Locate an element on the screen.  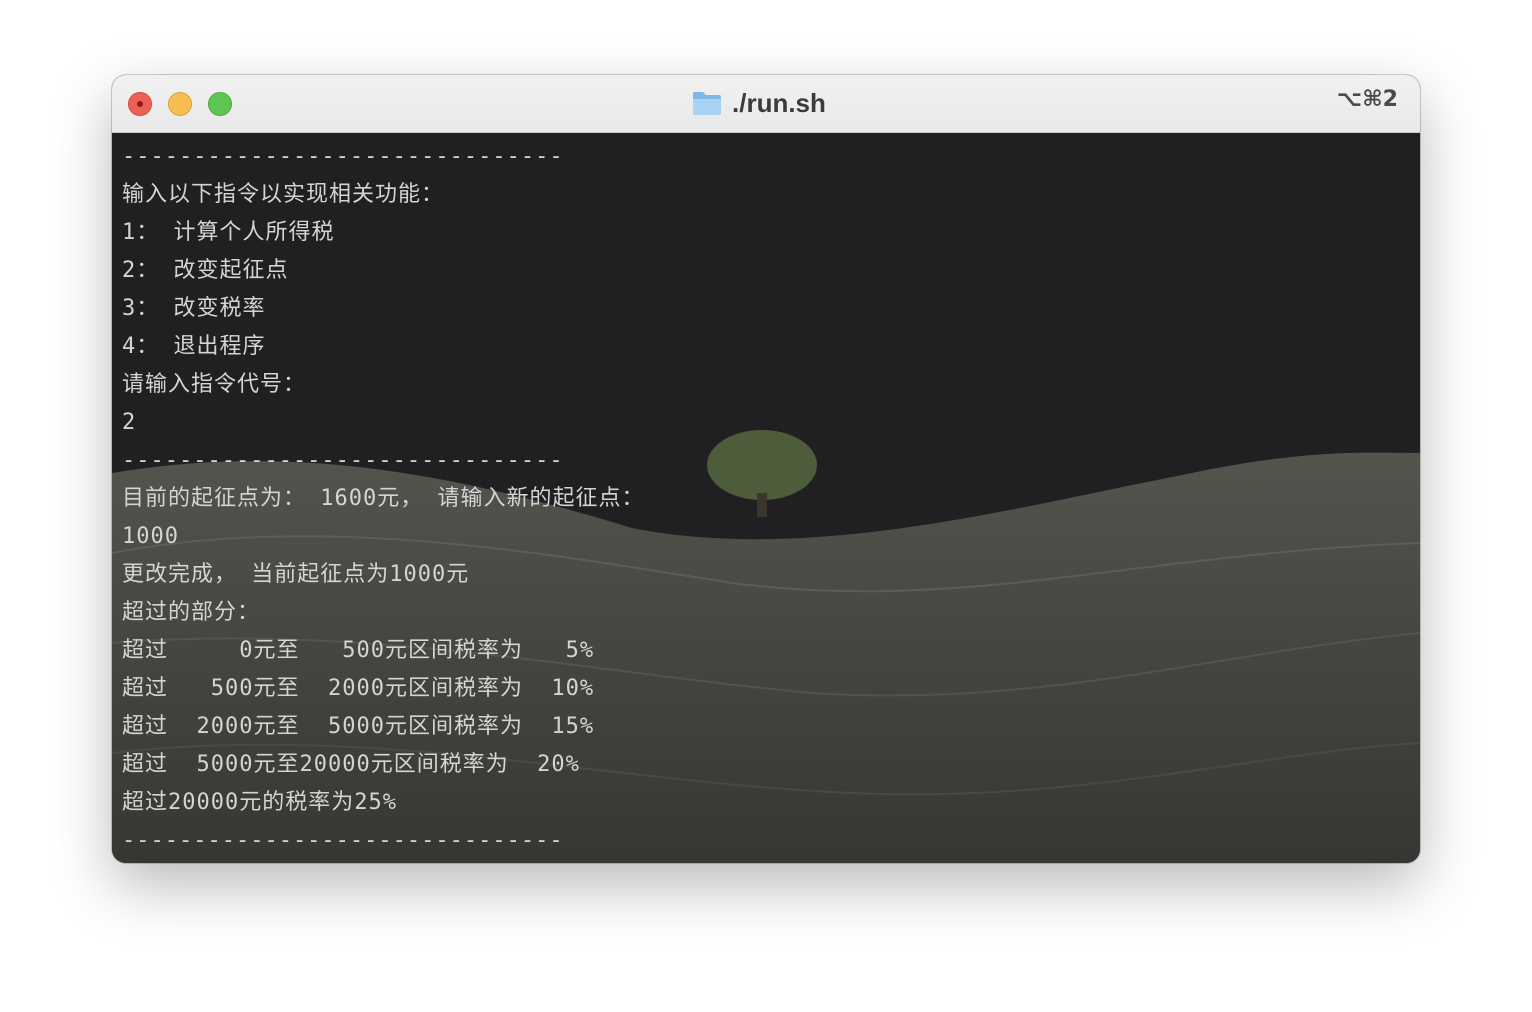
window-title-text: ./run.sh is located at coordinates (779, 102).